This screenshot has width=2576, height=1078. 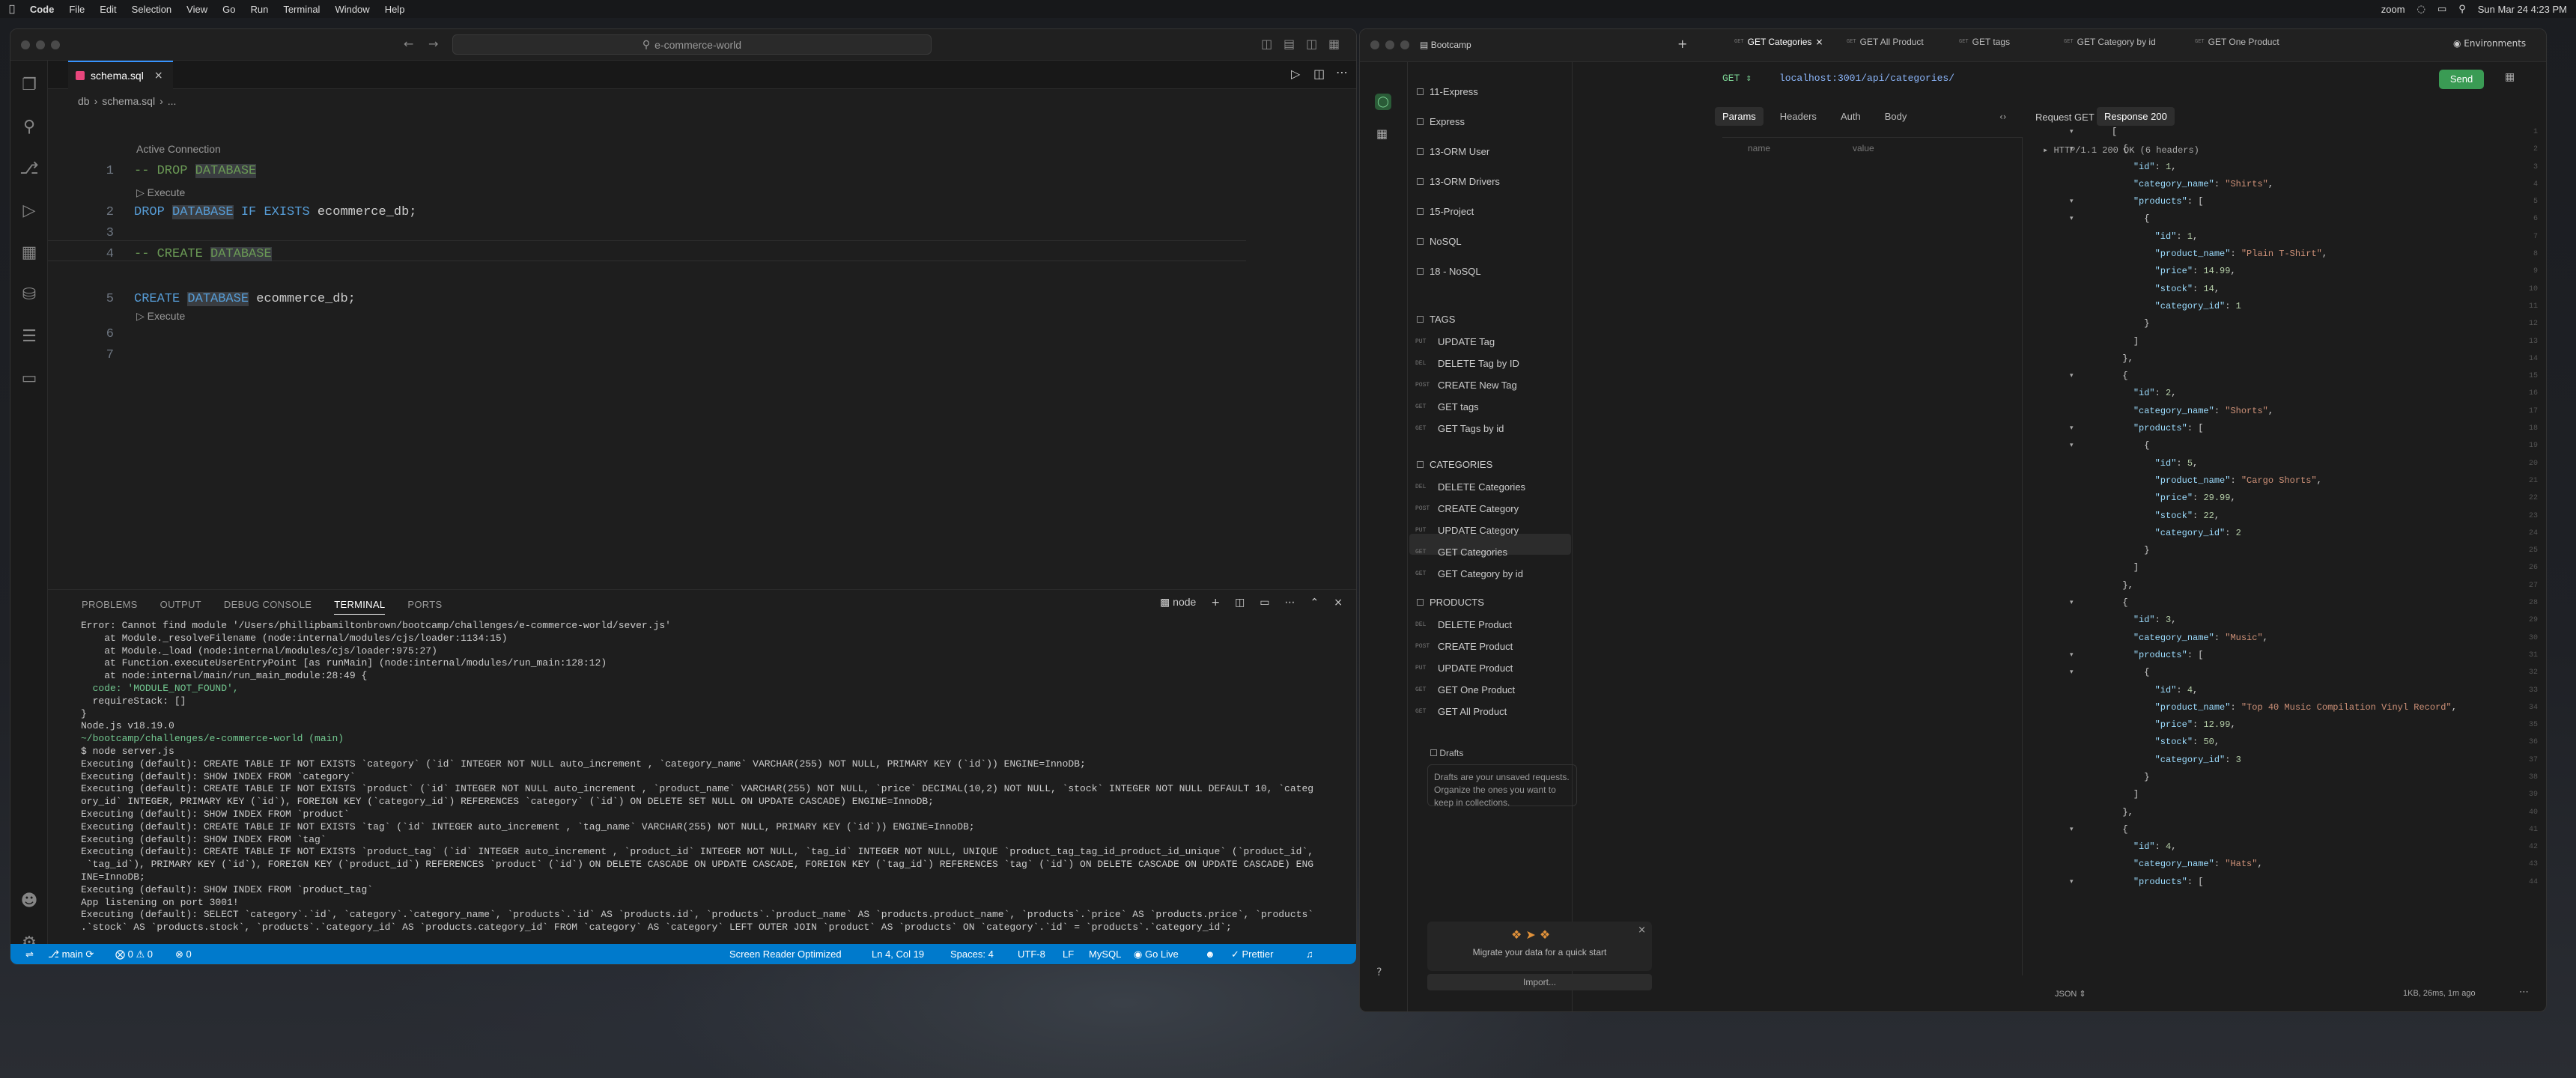 I want to click on remote-indicator: ⇌, so click(x=29, y=954).